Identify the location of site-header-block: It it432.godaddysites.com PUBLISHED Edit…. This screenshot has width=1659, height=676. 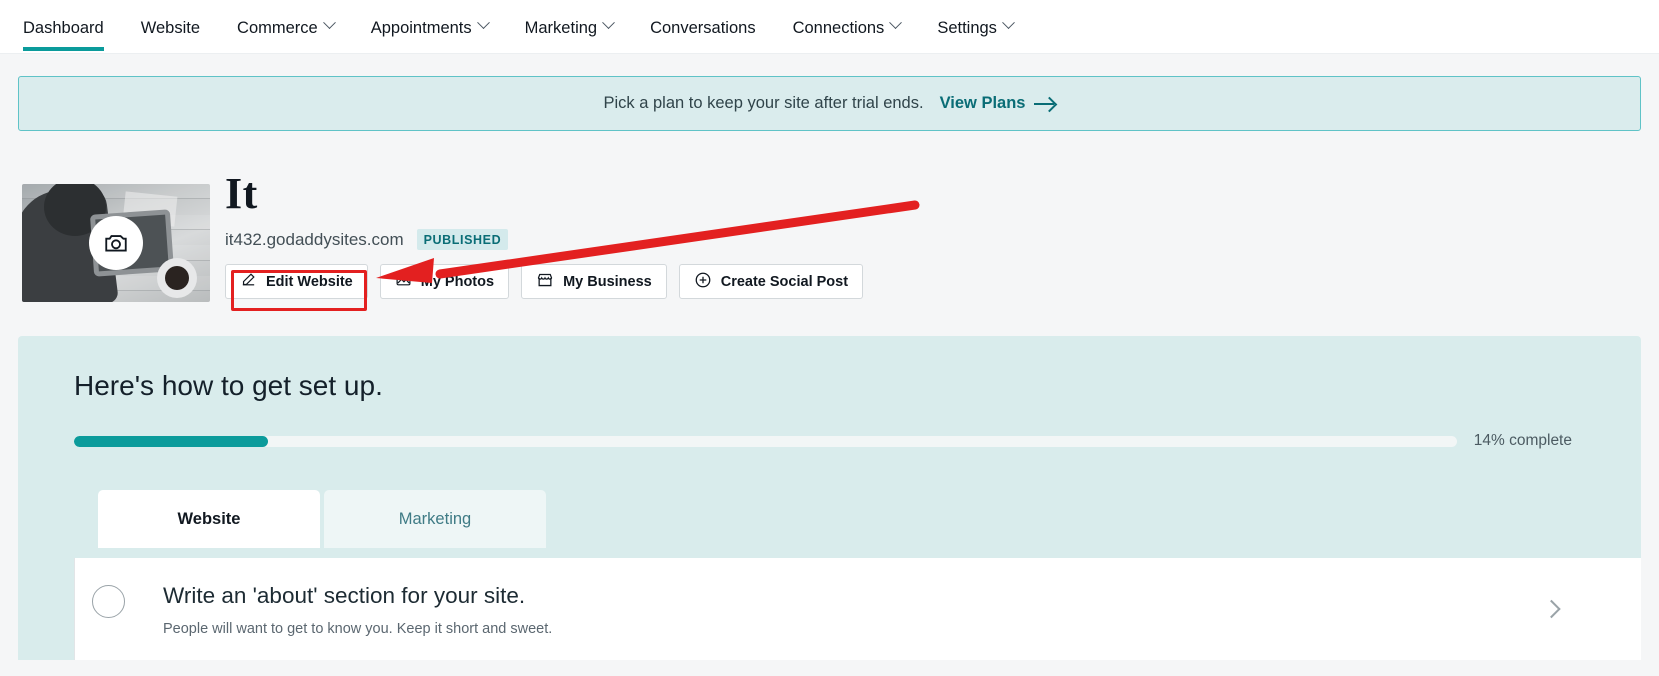
(472, 235).